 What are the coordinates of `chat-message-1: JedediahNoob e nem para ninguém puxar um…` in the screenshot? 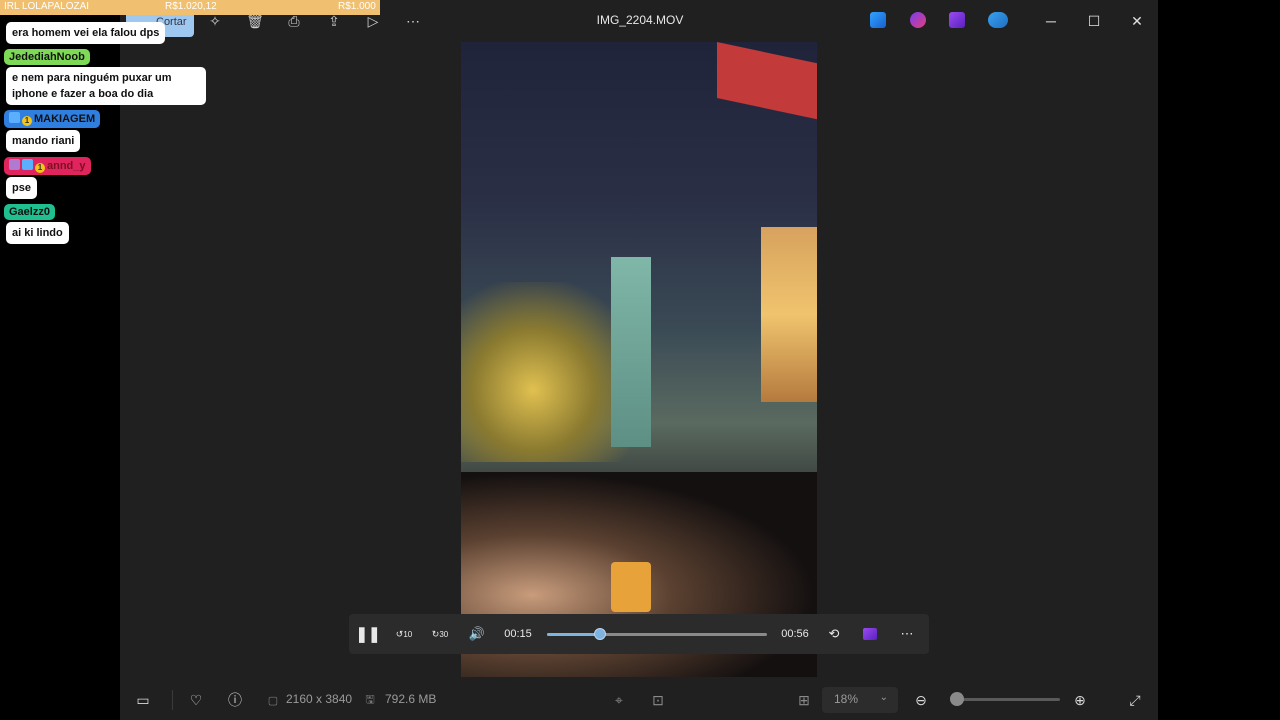 It's located at (114, 77).